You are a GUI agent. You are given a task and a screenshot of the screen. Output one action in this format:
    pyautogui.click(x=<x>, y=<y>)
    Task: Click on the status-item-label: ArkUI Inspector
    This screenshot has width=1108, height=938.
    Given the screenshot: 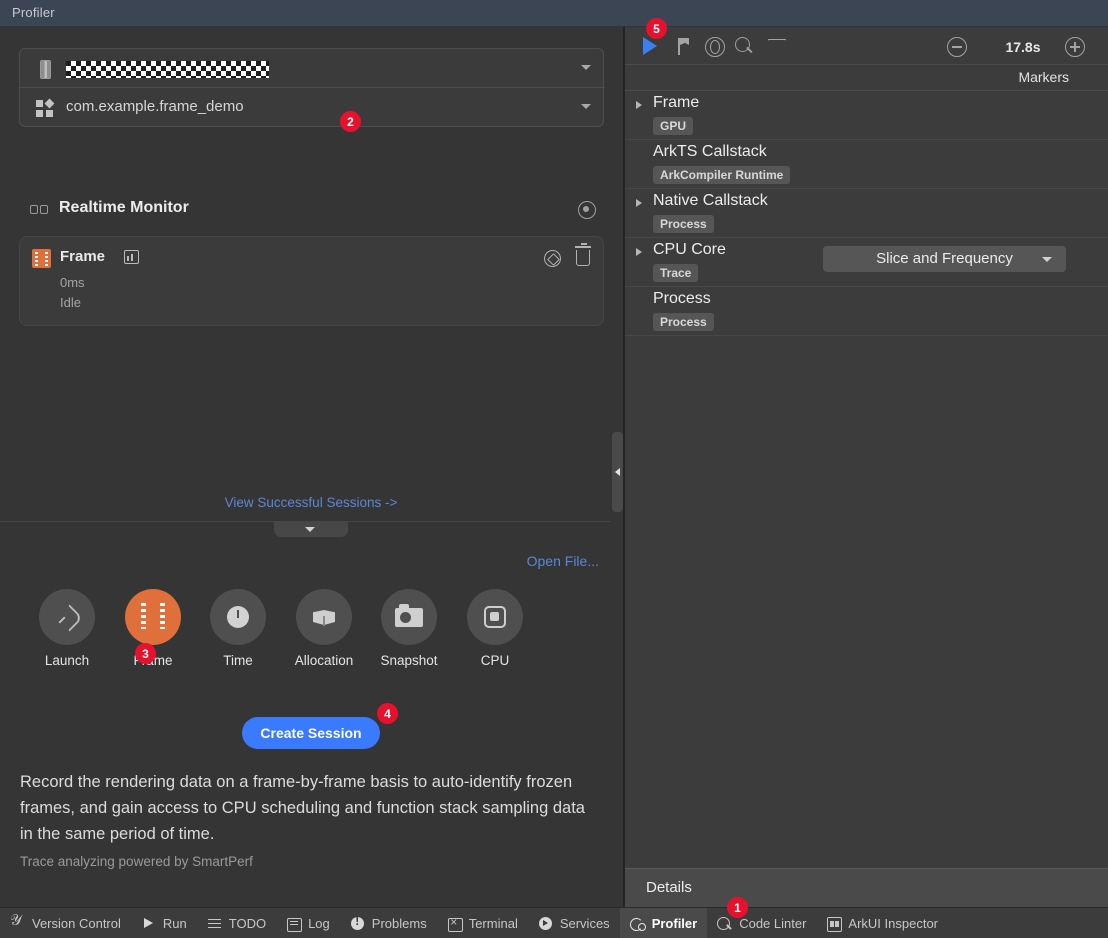 What is the action you would take?
    pyautogui.click(x=893, y=923)
    